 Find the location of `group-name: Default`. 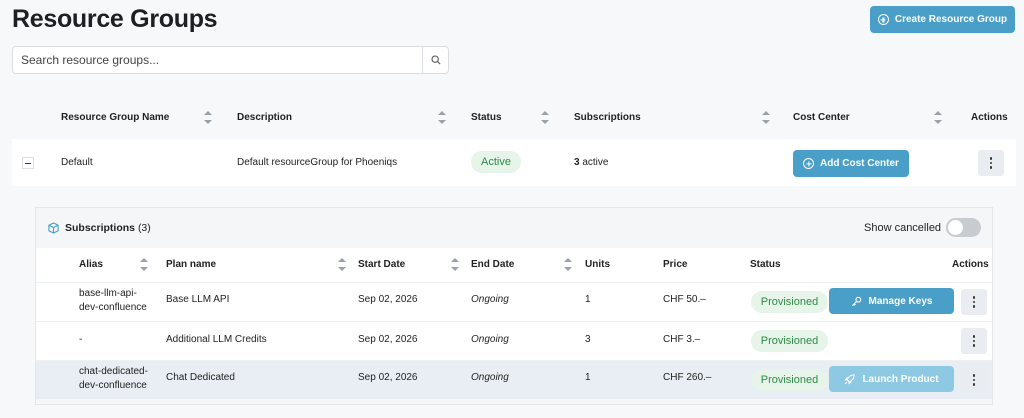

group-name: Default is located at coordinates (77, 162).